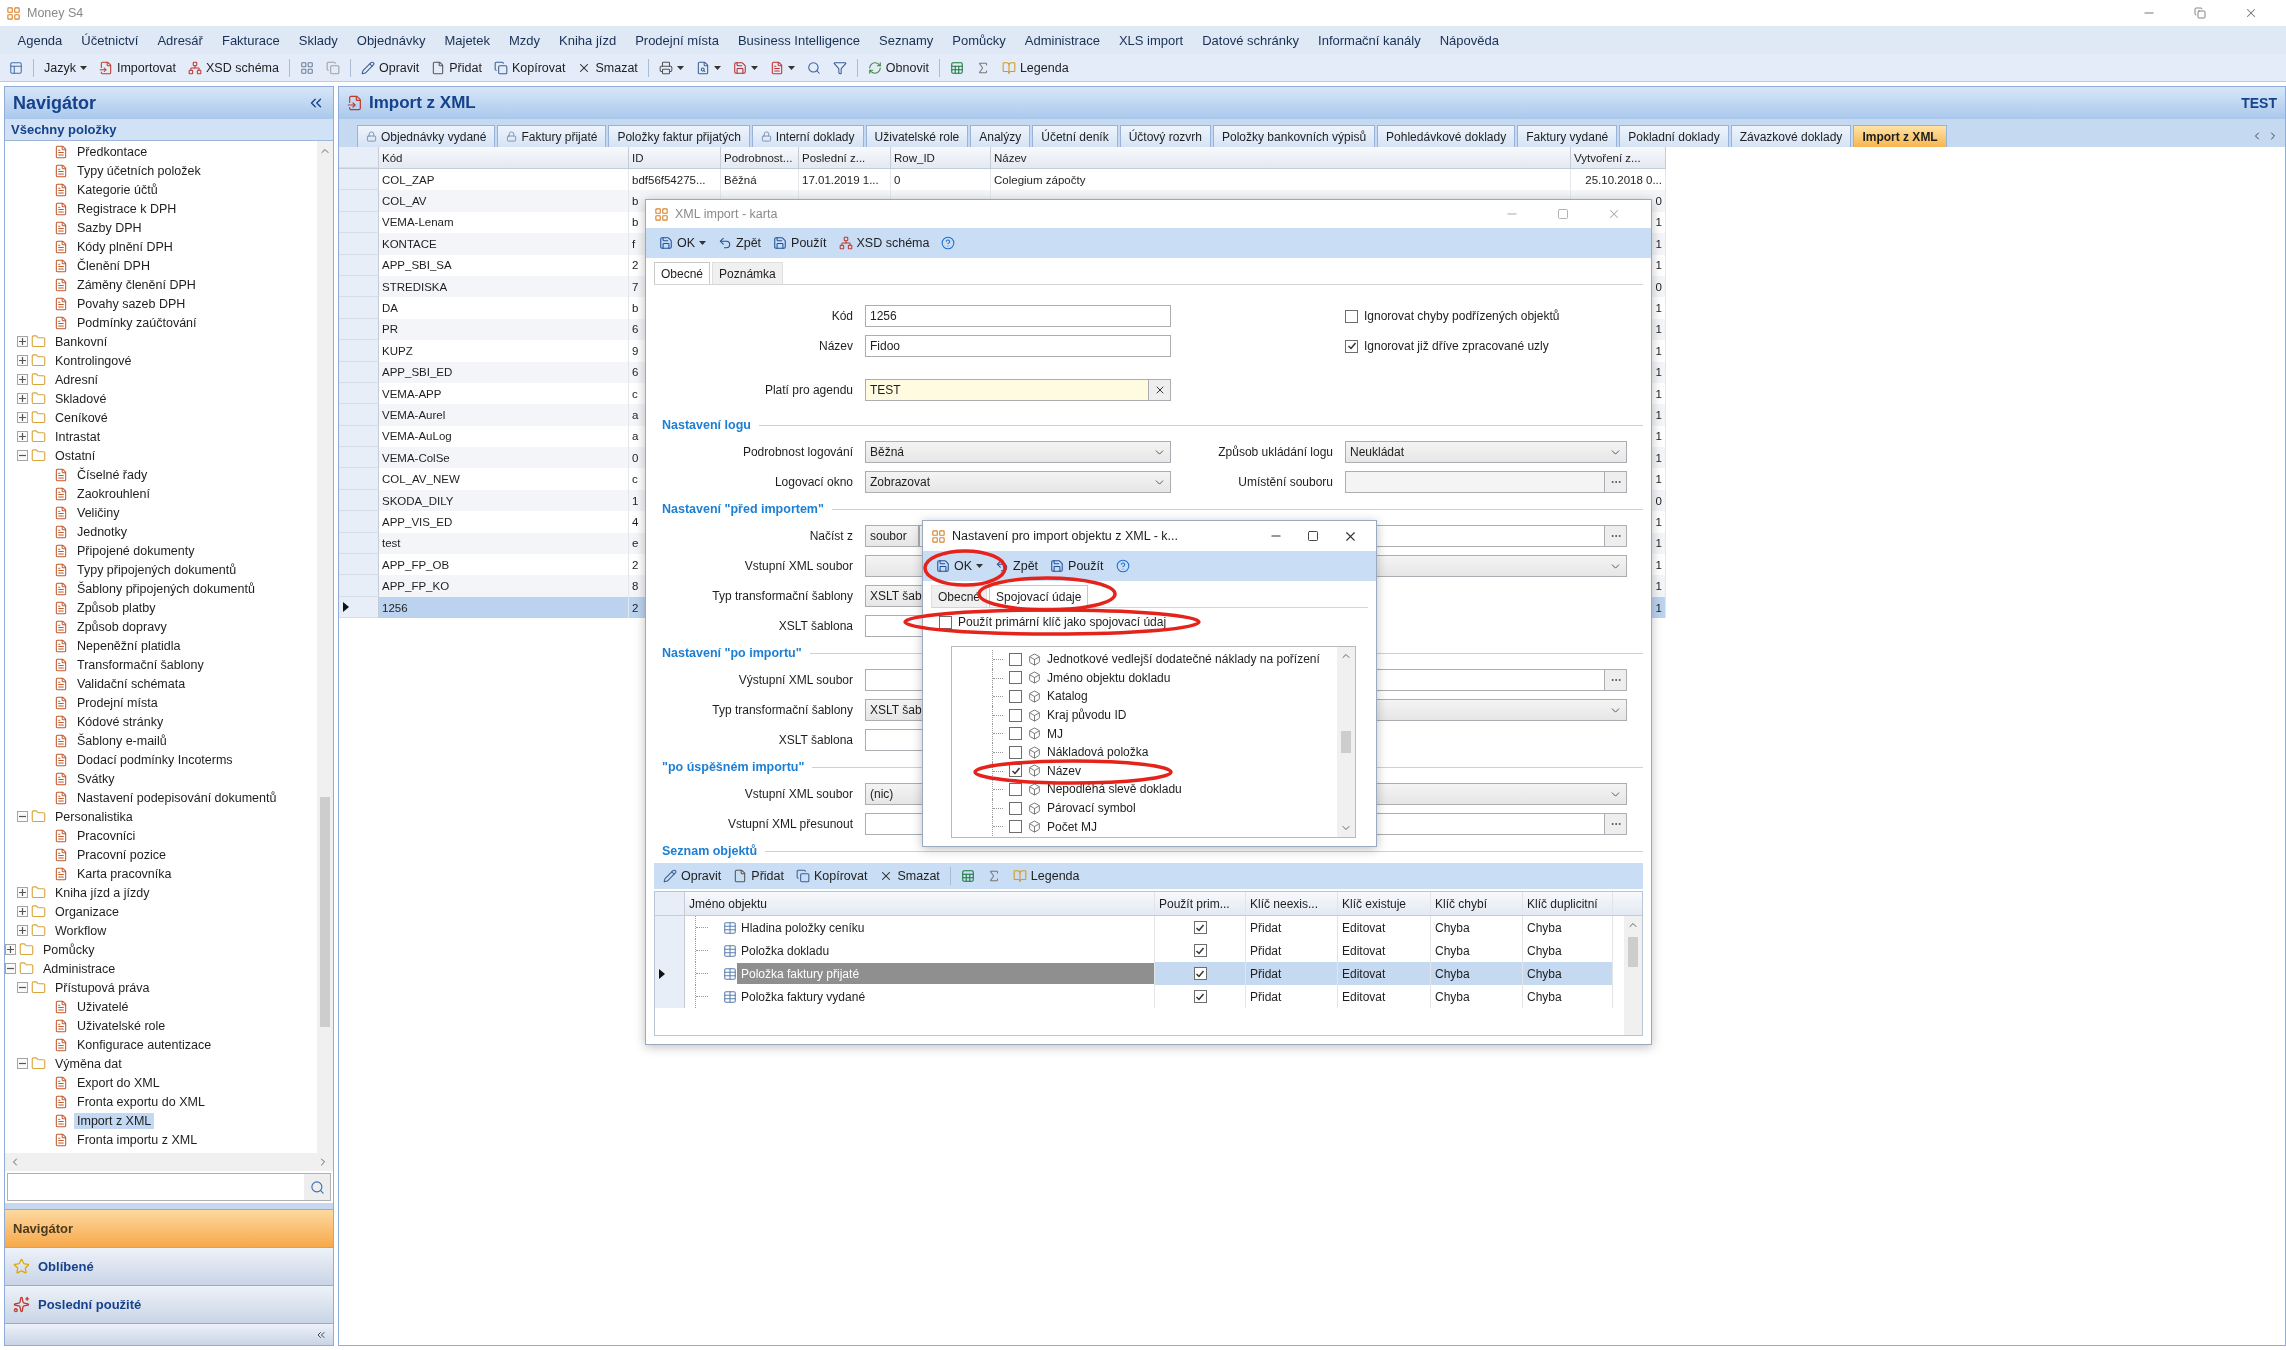  What do you see at coordinates (169, 130) in the screenshot?
I see `group-header: Všechny položky` at bounding box center [169, 130].